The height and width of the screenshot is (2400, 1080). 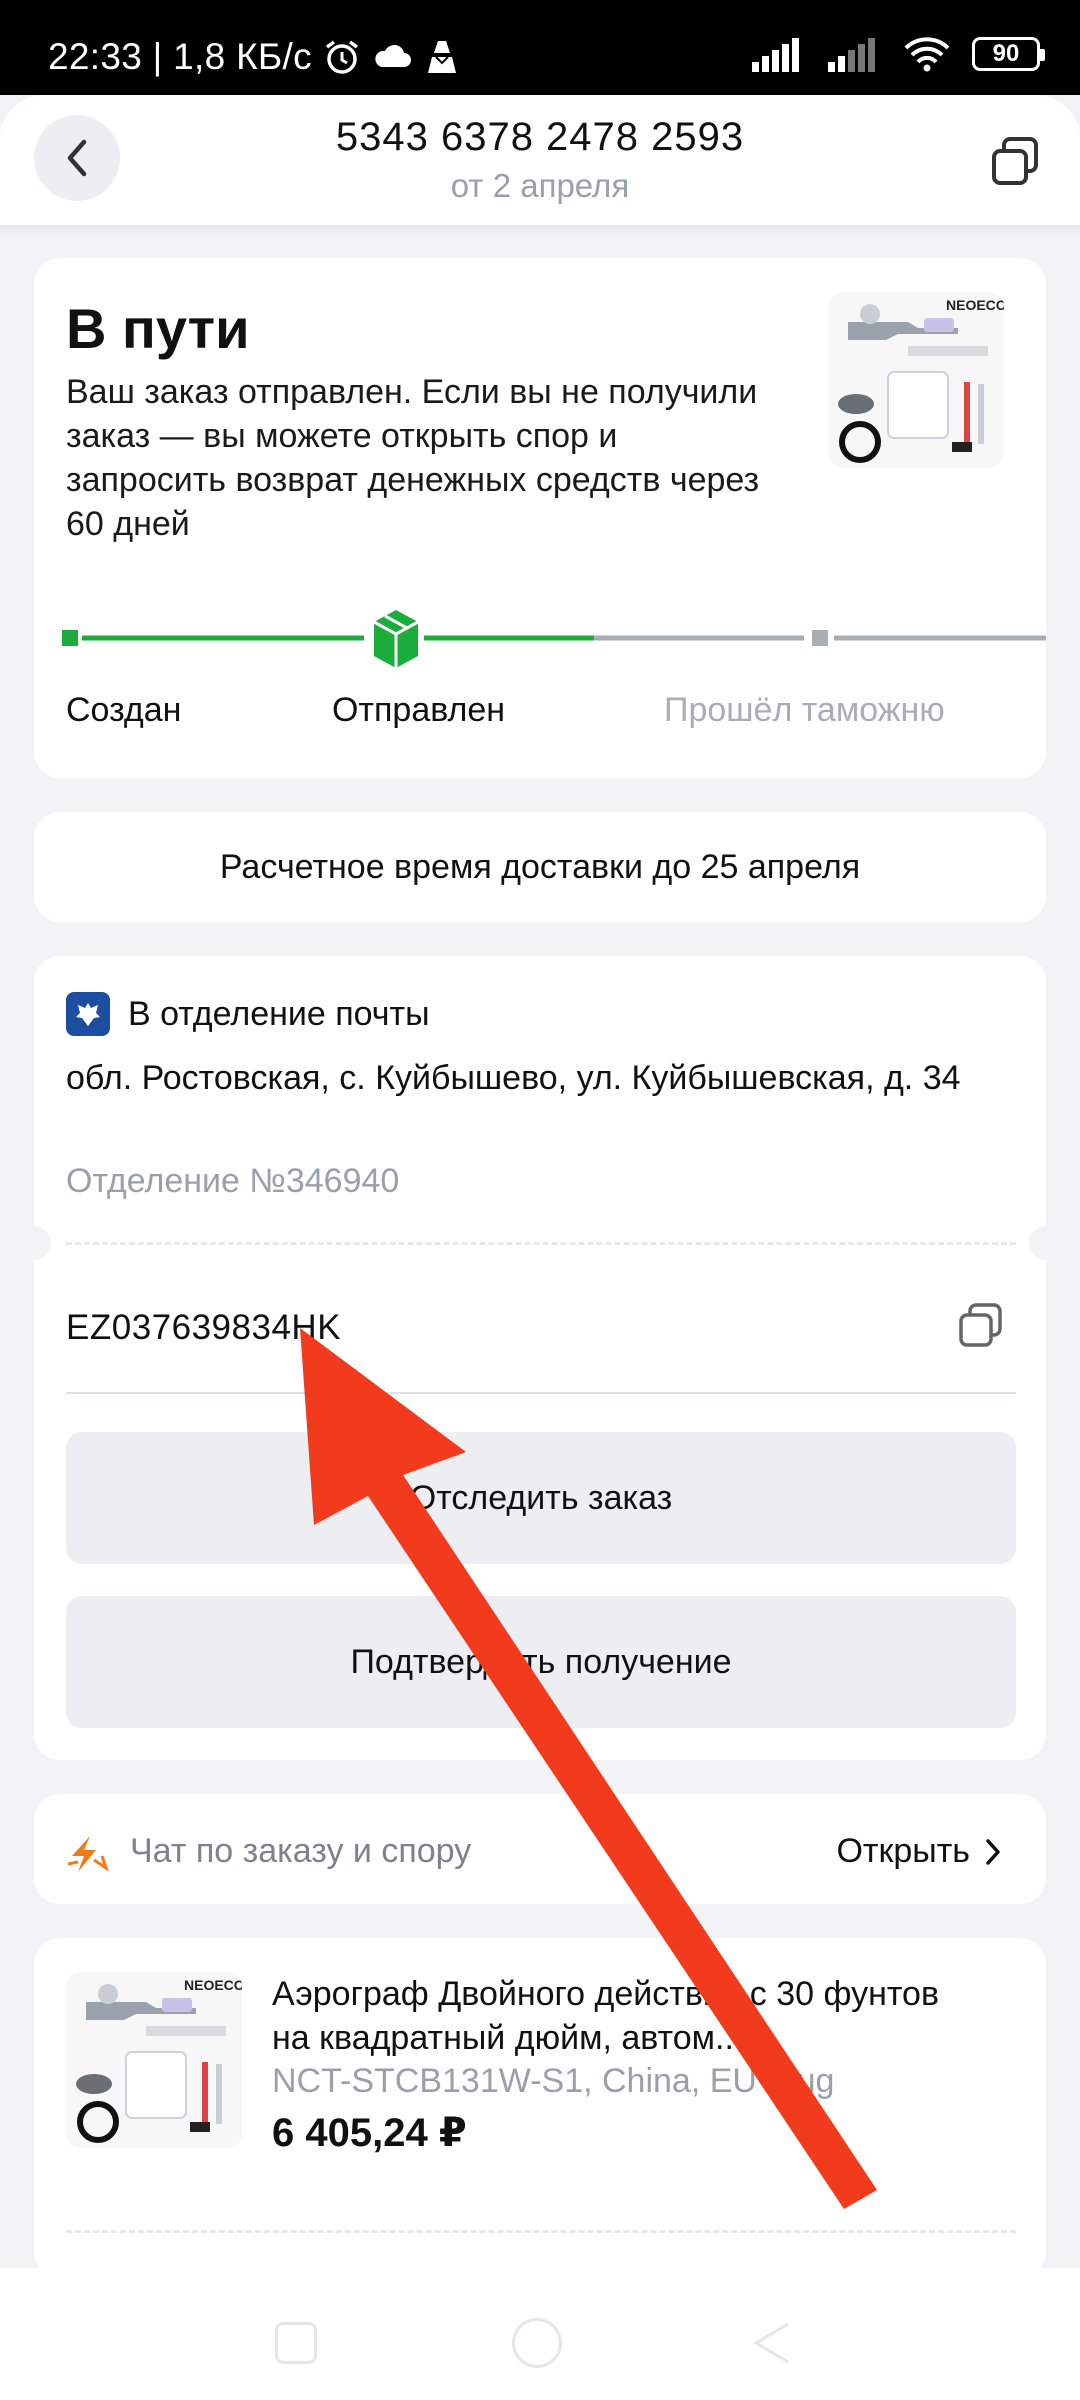 I want to click on confirm-receipt-button: Подтвердить получение, so click(x=541, y=1662).